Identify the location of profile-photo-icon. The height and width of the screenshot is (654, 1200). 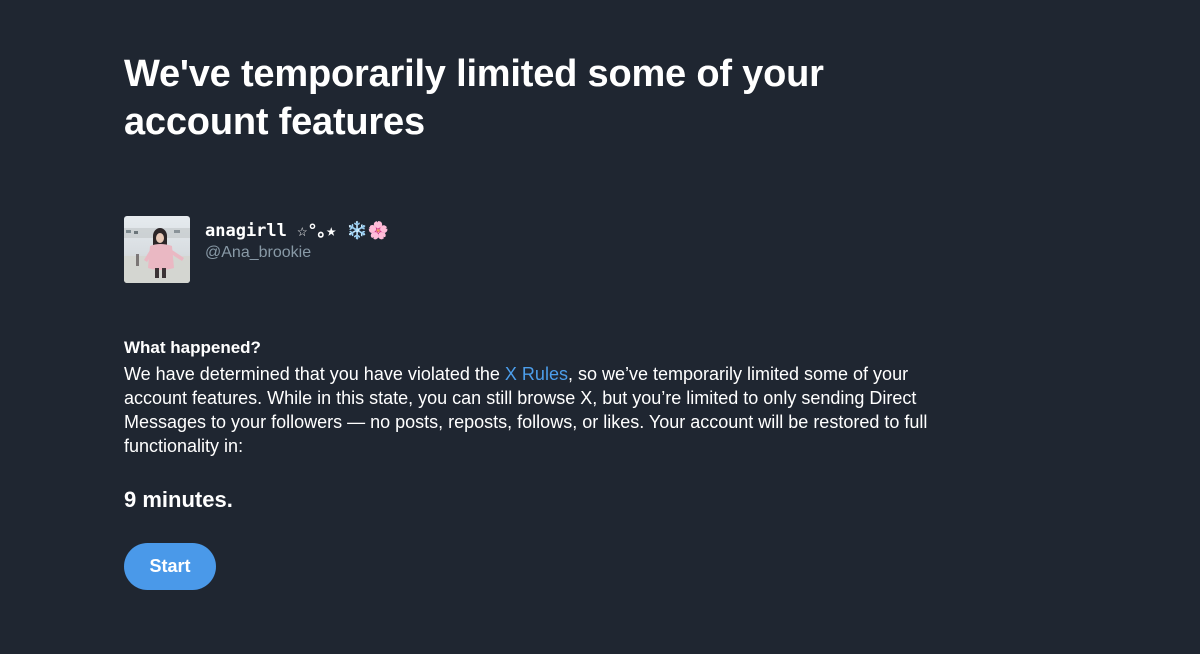
(157, 249).